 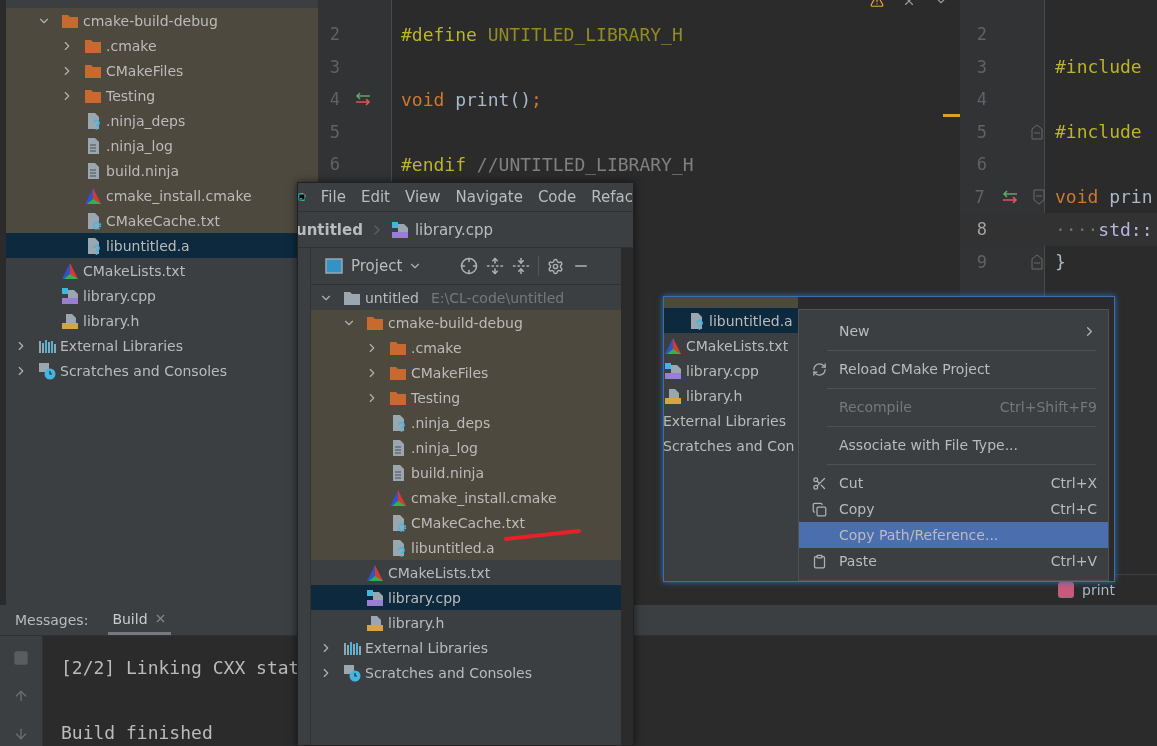 What do you see at coordinates (454, 229) in the screenshot?
I see `breadcrumb-item: library.cpp` at bounding box center [454, 229].